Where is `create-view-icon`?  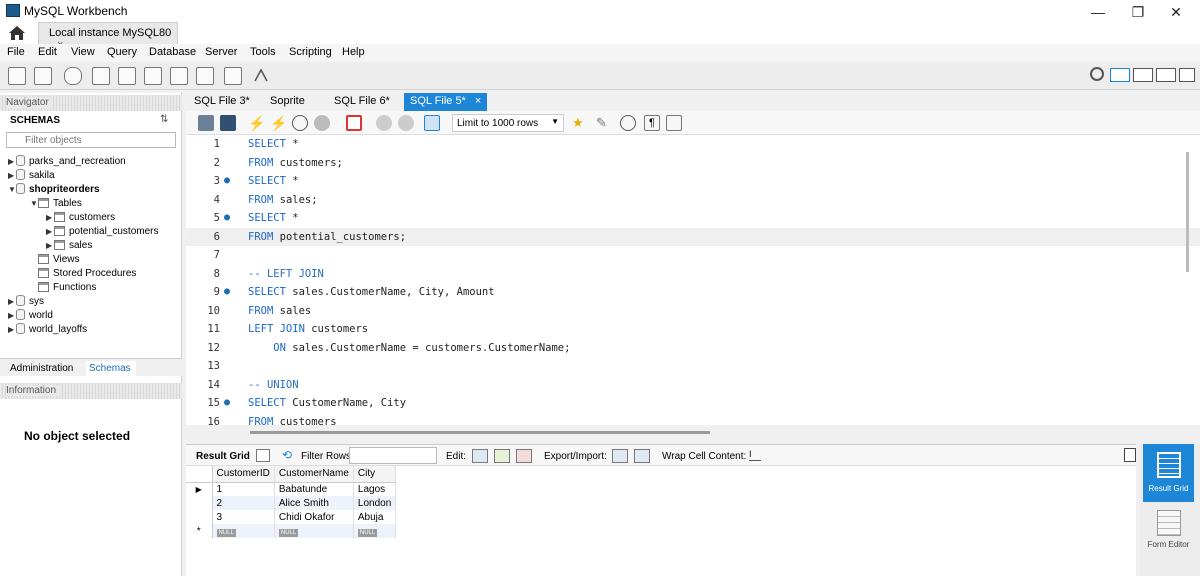
create-view-icon is located at coordinates (153, 76).